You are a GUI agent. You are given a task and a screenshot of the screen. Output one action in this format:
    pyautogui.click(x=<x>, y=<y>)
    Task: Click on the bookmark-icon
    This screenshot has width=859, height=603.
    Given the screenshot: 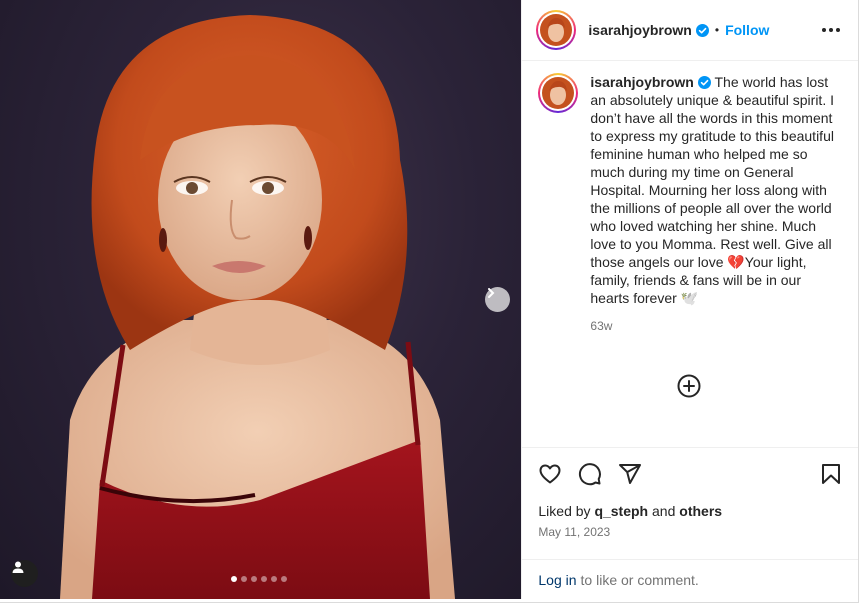 What is the action you would take?
    pyautogui.click(x=831, y=473)
    